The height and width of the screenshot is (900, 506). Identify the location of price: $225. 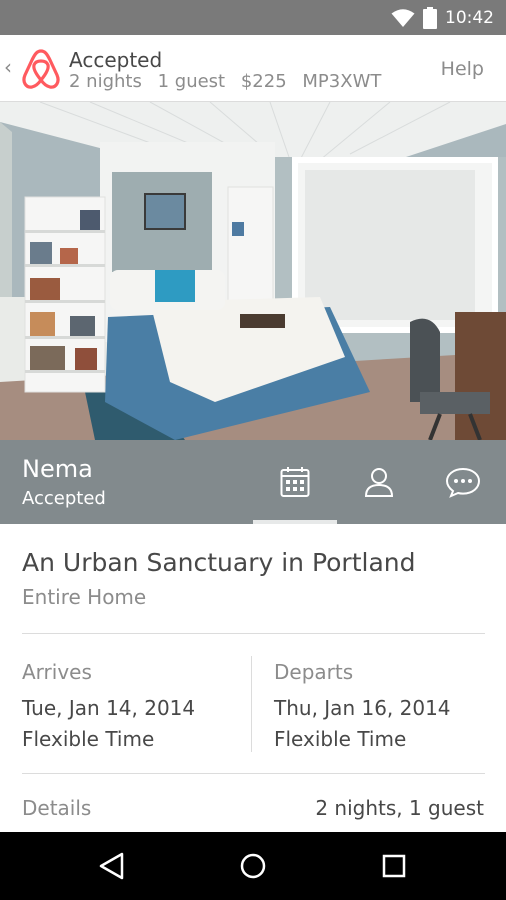
(263, 81).